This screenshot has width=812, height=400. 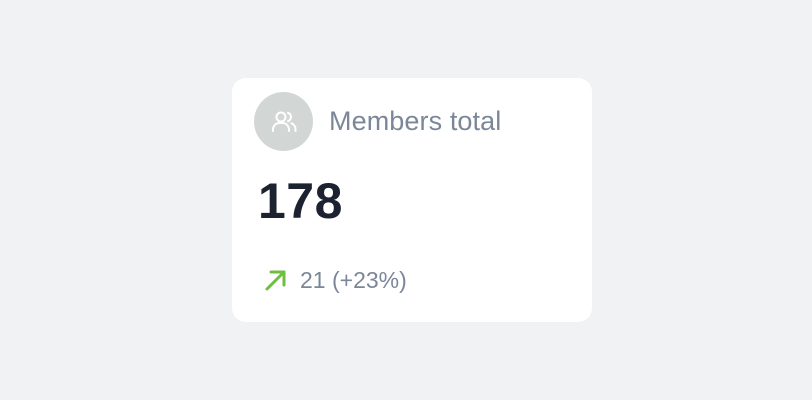 What do you see at coordinates (415, 121) in the screenshot?
I see `card-title: Members total` at bounding box center [415, 121].